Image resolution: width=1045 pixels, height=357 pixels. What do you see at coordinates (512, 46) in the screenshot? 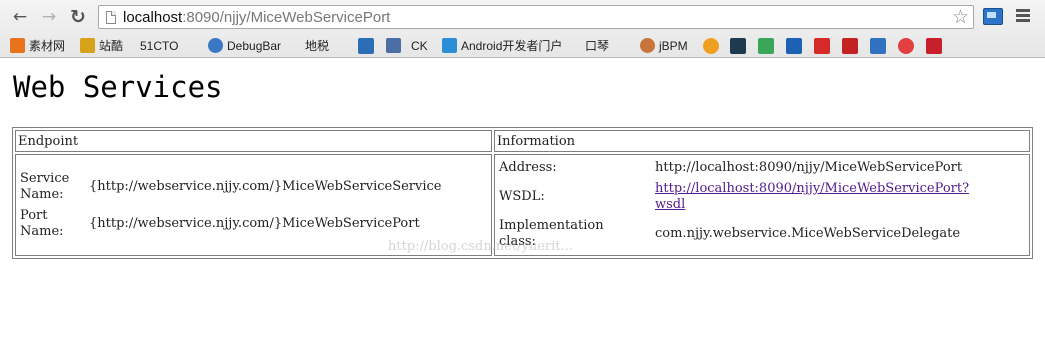
I see `bookmark-label: Android开发者门户` at bounding box center [512, 46].